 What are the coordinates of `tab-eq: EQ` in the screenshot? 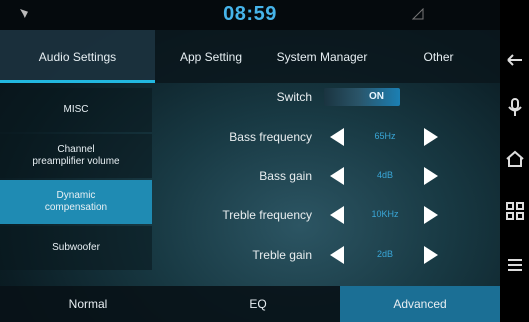 It's located at (258, 304).